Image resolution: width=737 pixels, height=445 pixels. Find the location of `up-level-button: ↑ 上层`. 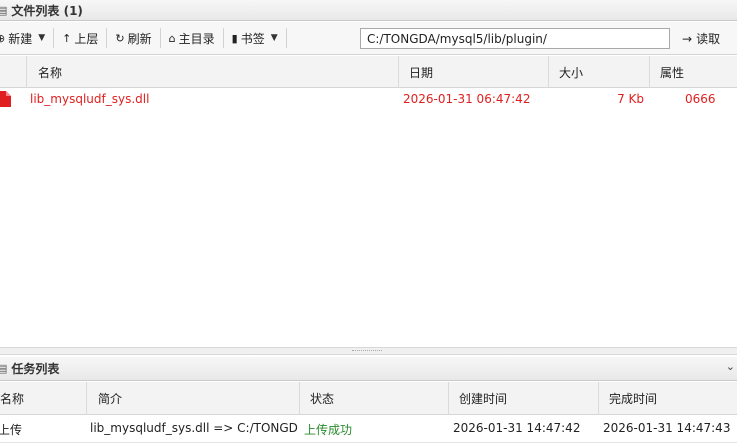

up-level-button: ↑ 上层 is located at coordinates (80, 38).